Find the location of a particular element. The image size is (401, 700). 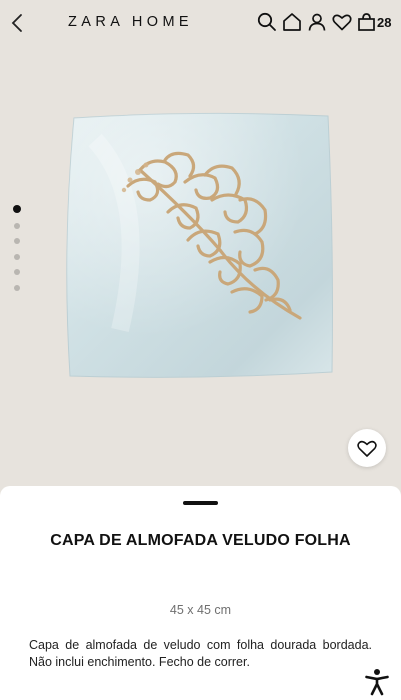

gallery-pagination is located at coordinates (17, 252).